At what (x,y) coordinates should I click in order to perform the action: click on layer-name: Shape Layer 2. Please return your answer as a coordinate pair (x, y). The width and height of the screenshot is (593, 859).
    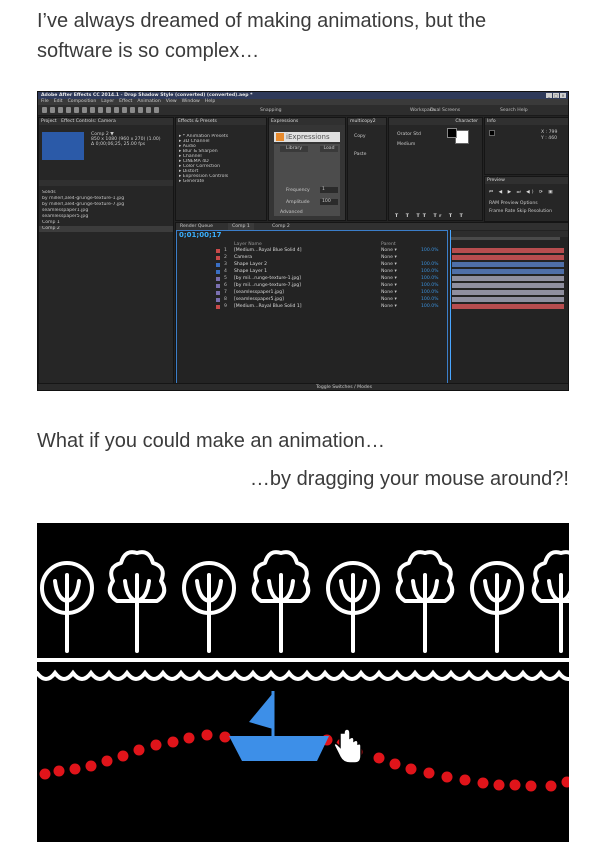
    Looking at the image, I should click on (251, 264).